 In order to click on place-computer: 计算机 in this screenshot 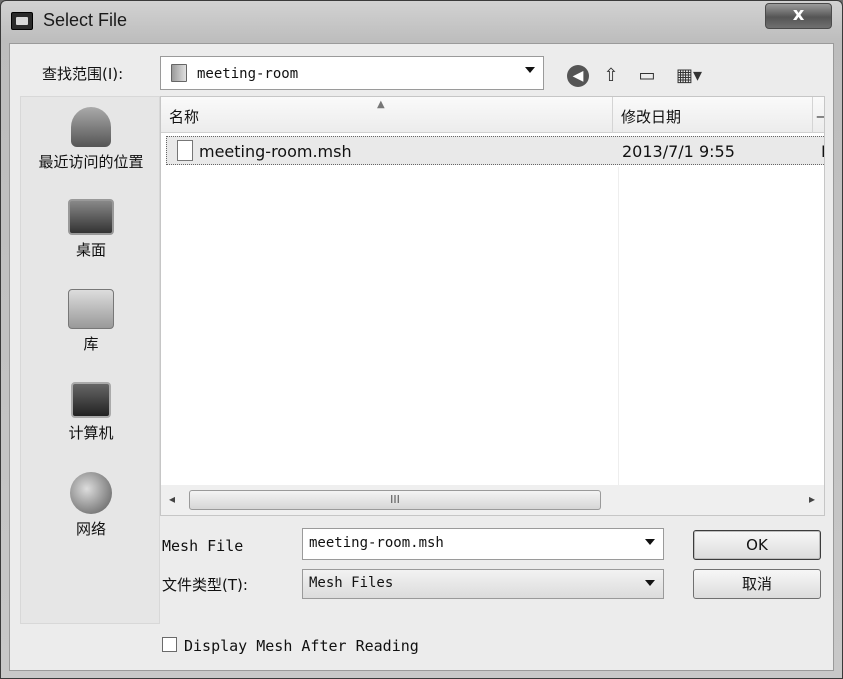, I will do `click(91, 412)`.